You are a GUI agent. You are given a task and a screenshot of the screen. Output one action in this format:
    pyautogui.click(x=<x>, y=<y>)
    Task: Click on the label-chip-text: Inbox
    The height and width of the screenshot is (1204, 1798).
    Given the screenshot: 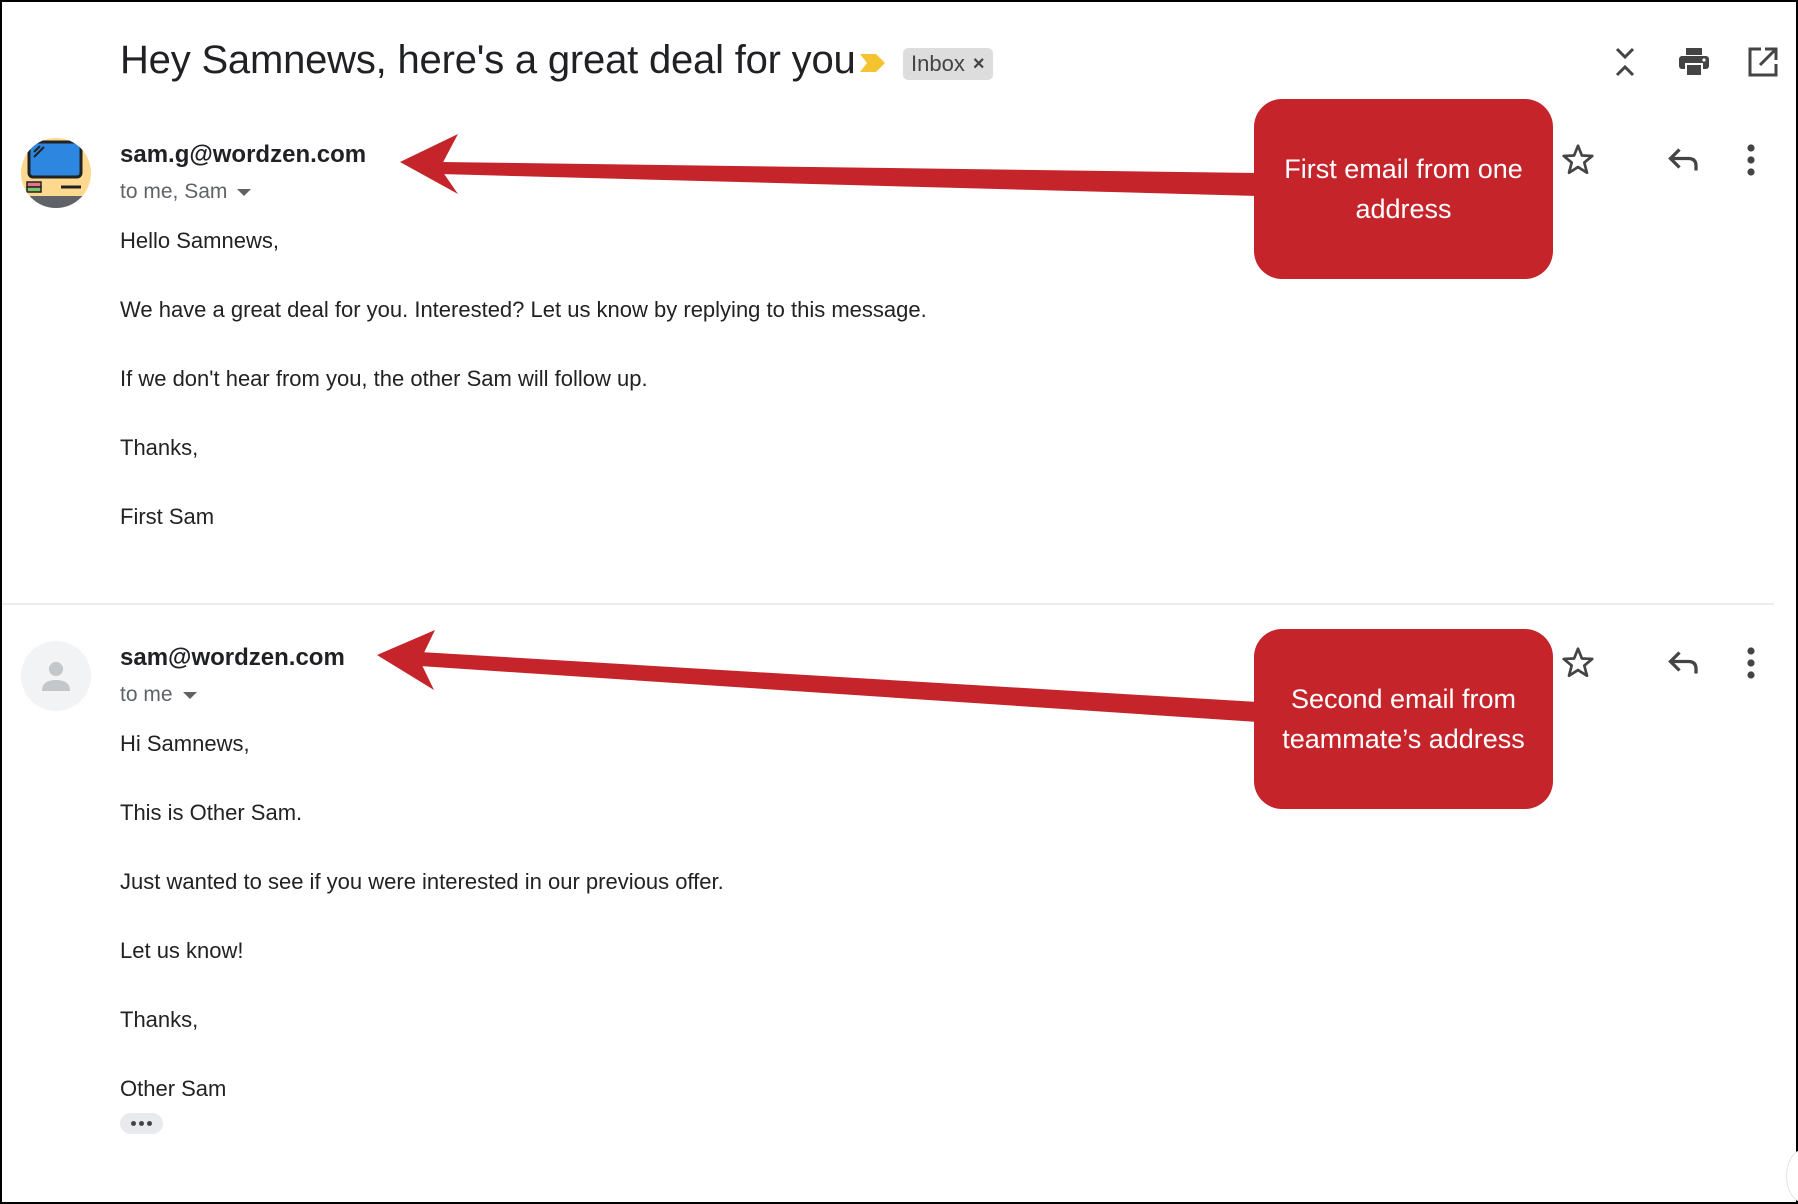 What is the action you would take?
    pyautogui.click(x=938, y=63)
    